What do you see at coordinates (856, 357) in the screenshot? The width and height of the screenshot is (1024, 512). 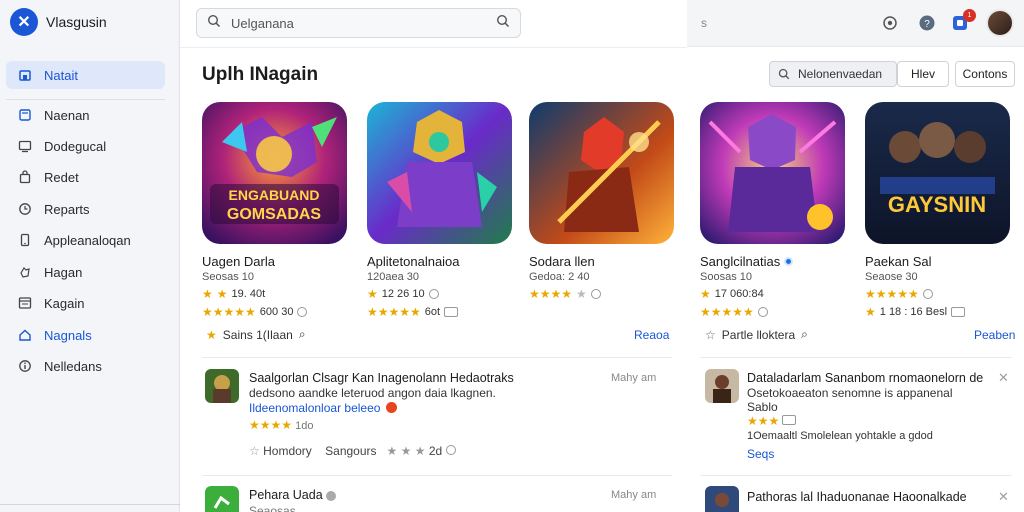 I see `section-divider` at bounding box center [856, 357].